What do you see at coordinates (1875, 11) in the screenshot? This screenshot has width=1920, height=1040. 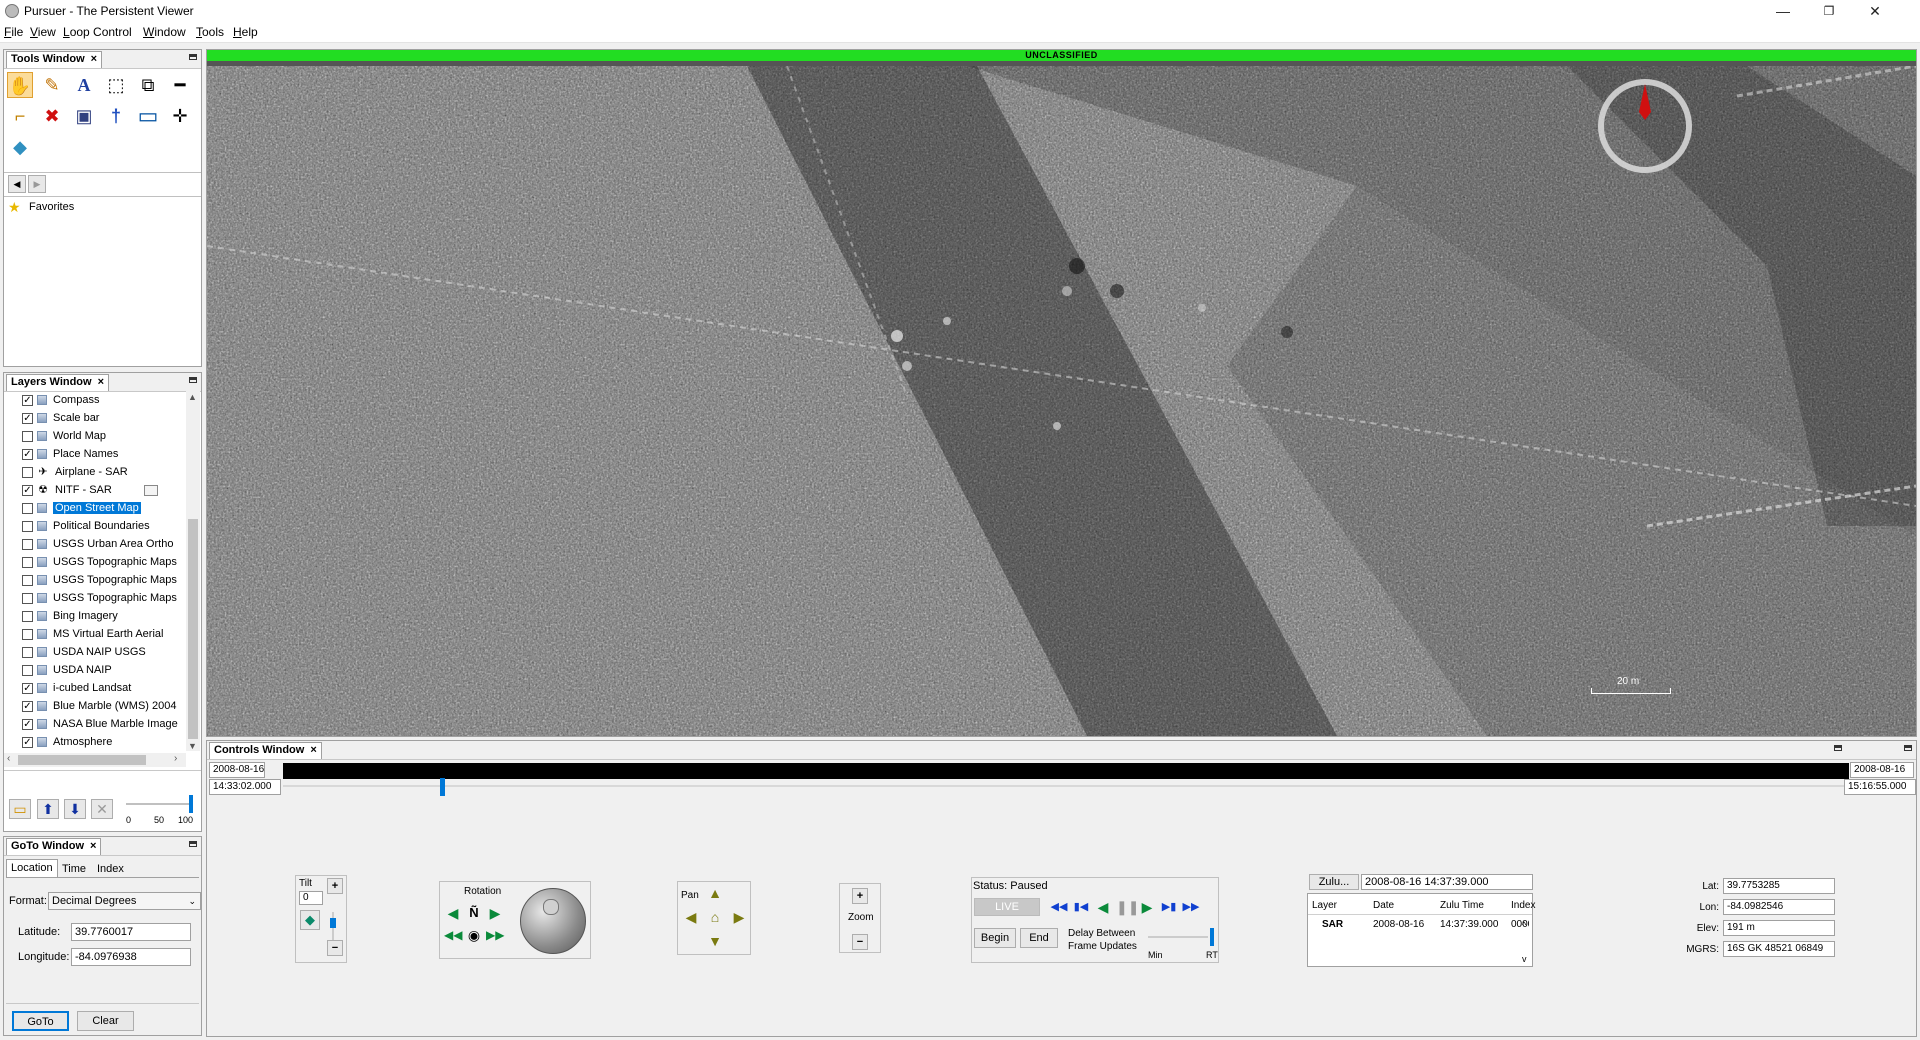 I see `close-button: ✕` at bounding box center [1875, 11].